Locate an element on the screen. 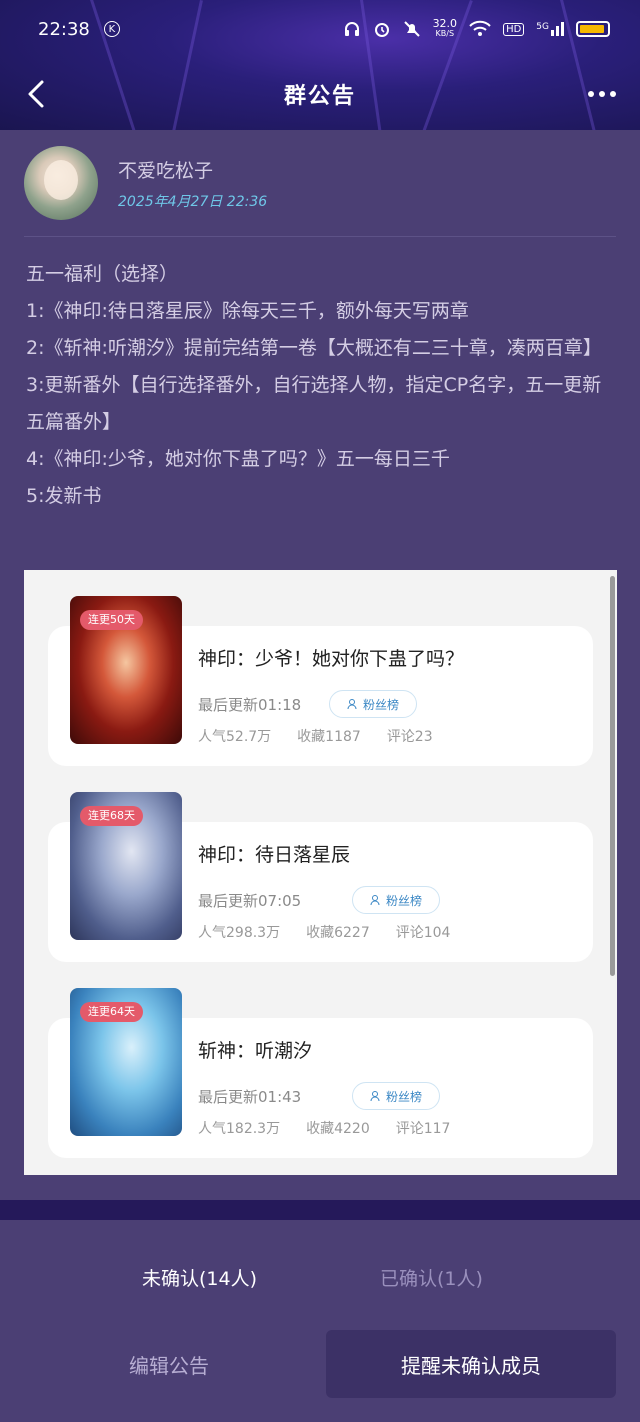  book-title: 神印：待日落星辰 is located at coordinates (274, 855).